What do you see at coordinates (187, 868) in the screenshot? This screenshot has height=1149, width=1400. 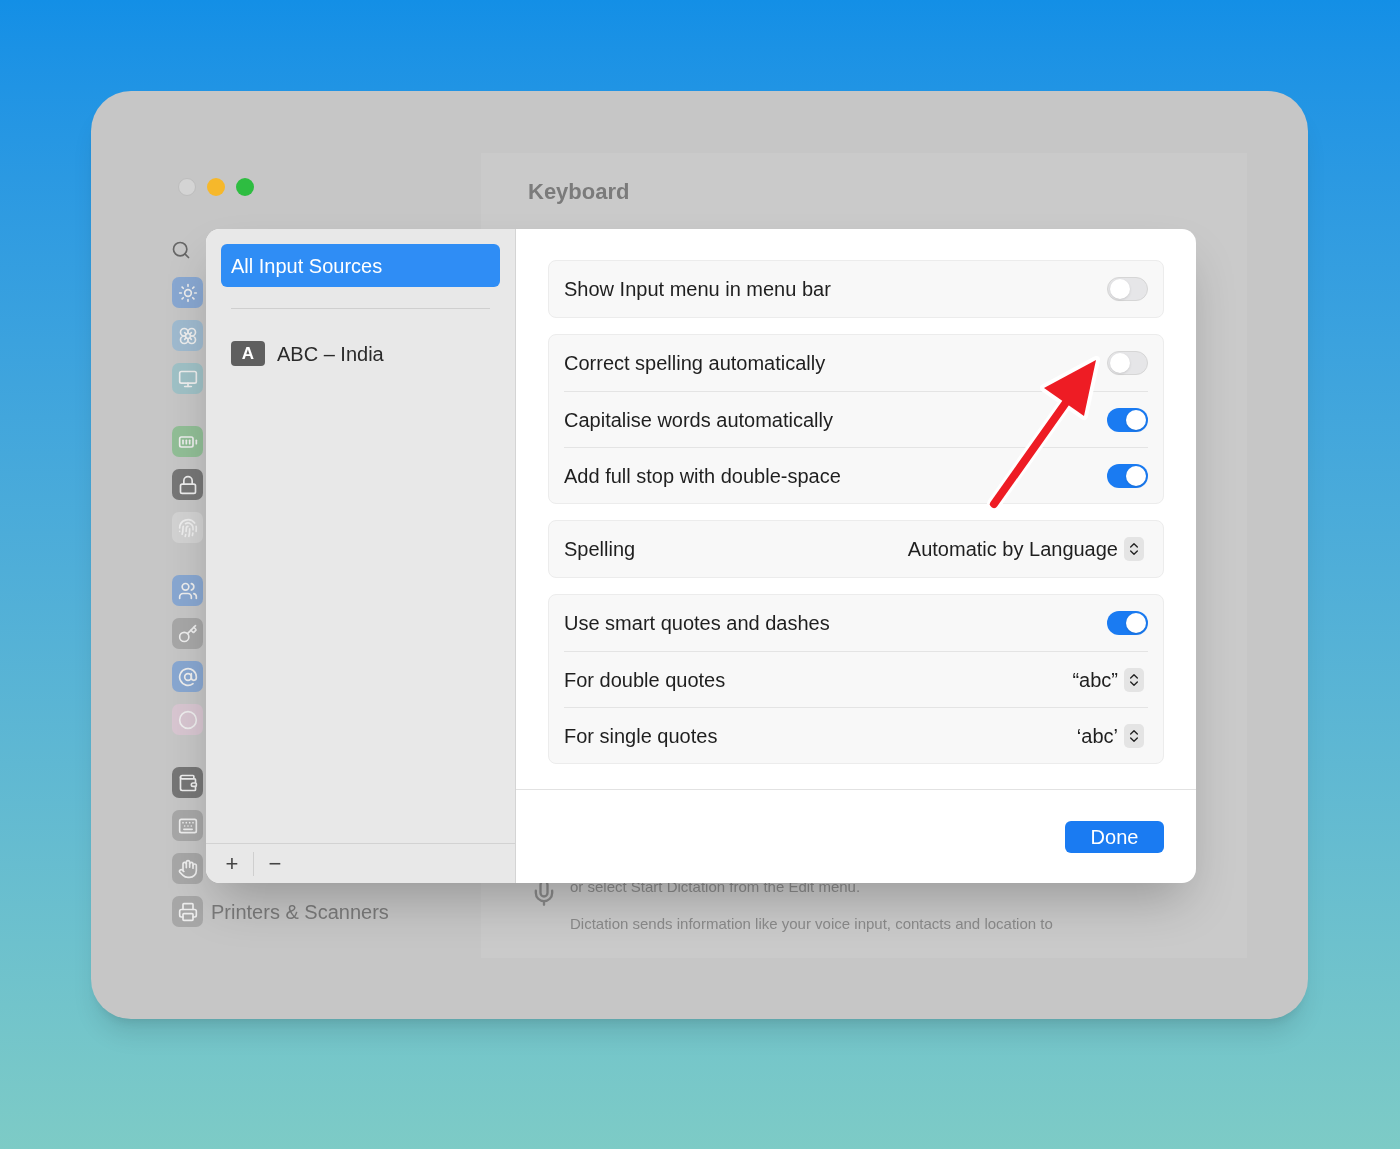 I see `hand-icon` at bounding box center [187, 868].